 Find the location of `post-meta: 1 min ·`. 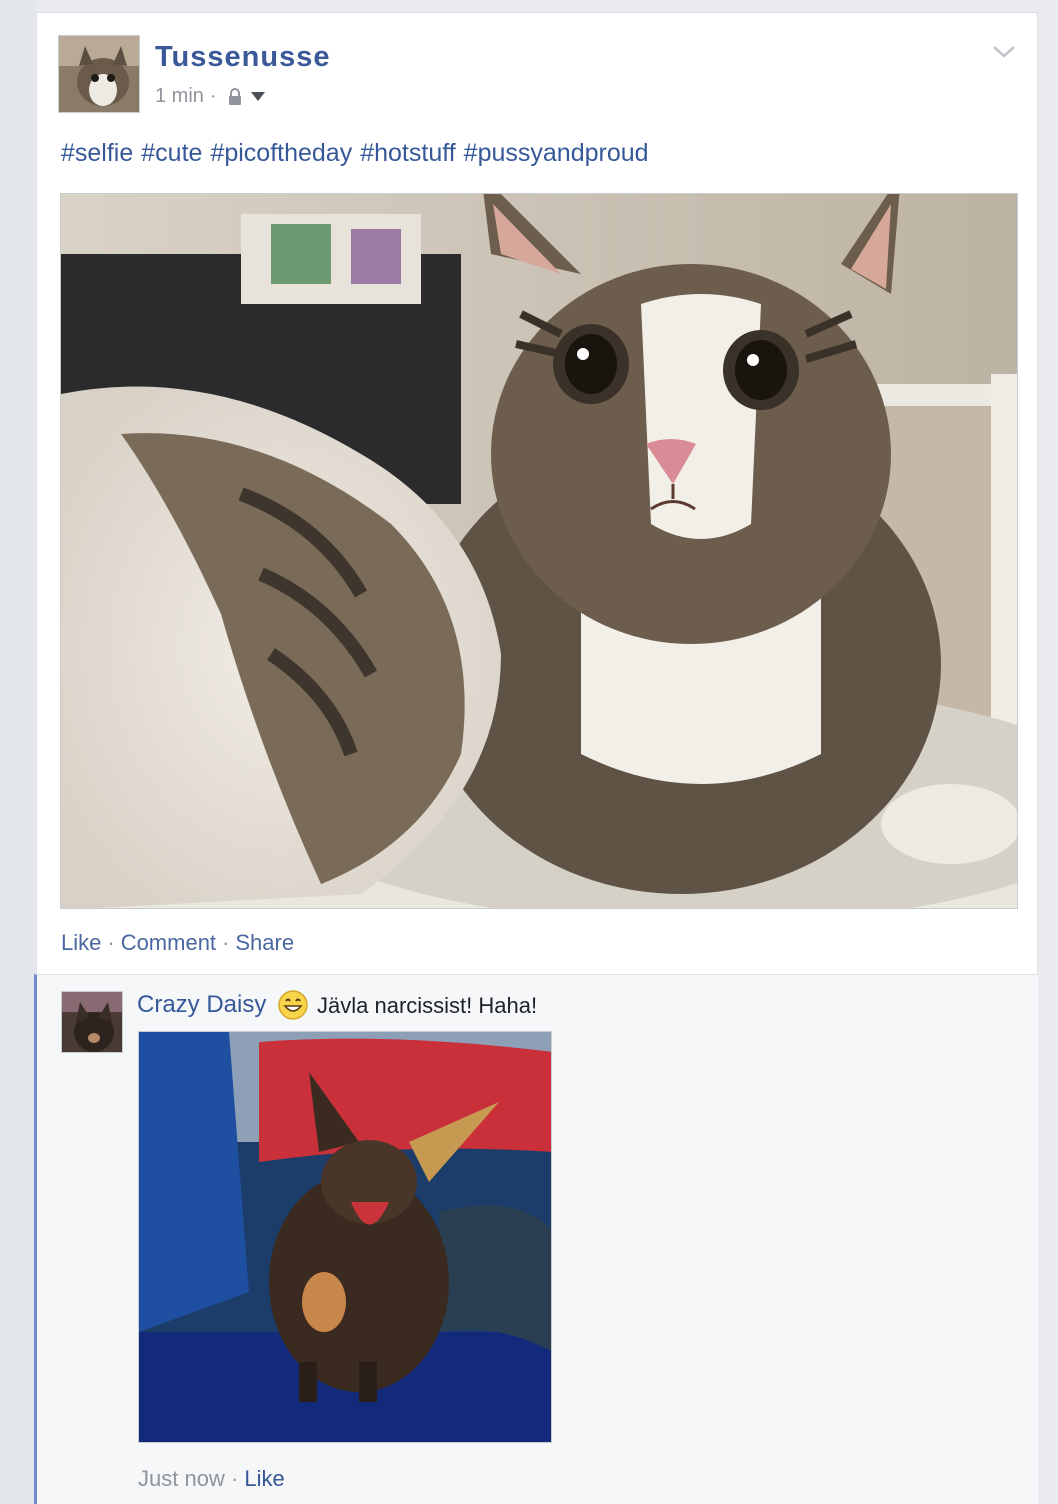

post-meta: 1 min · is located at coordinates (210, 96).